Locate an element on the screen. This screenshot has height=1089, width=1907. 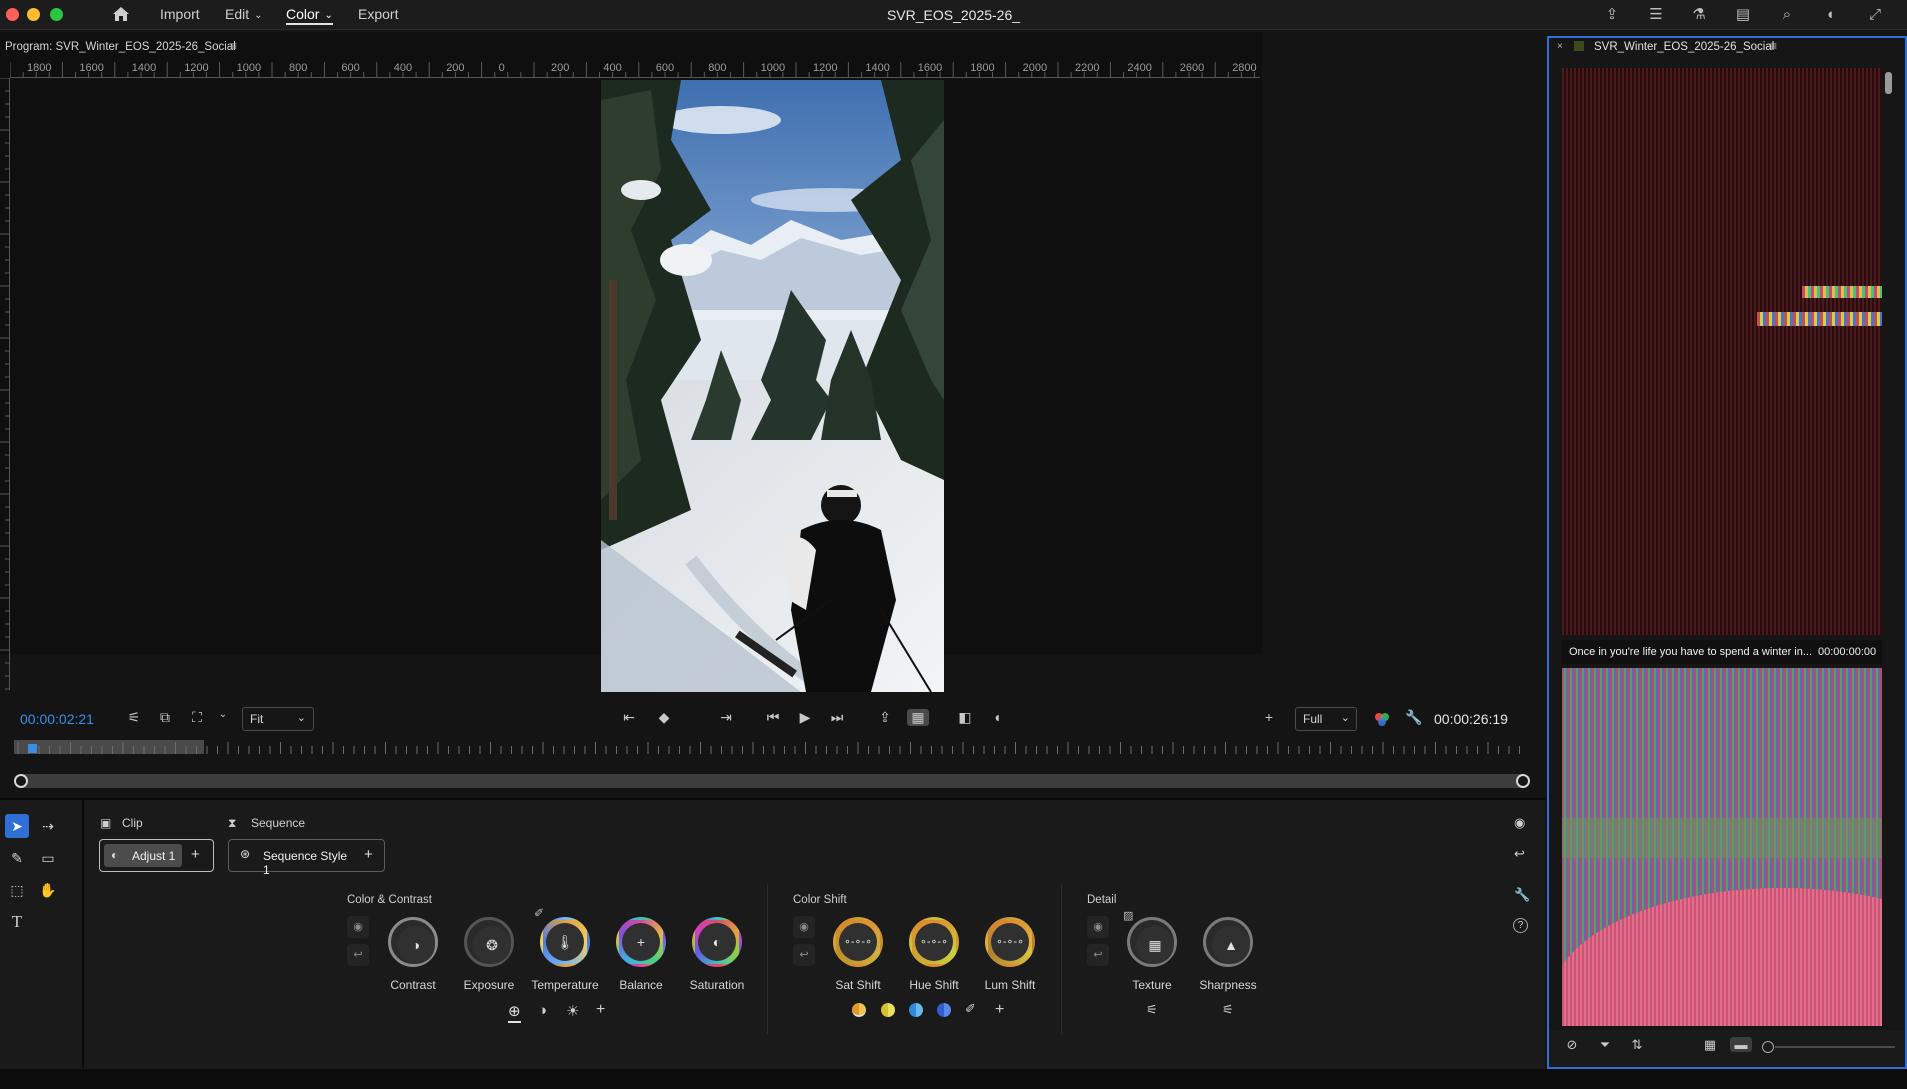
selection-tool-icon: ➤ is located at coordinates (17, 826).